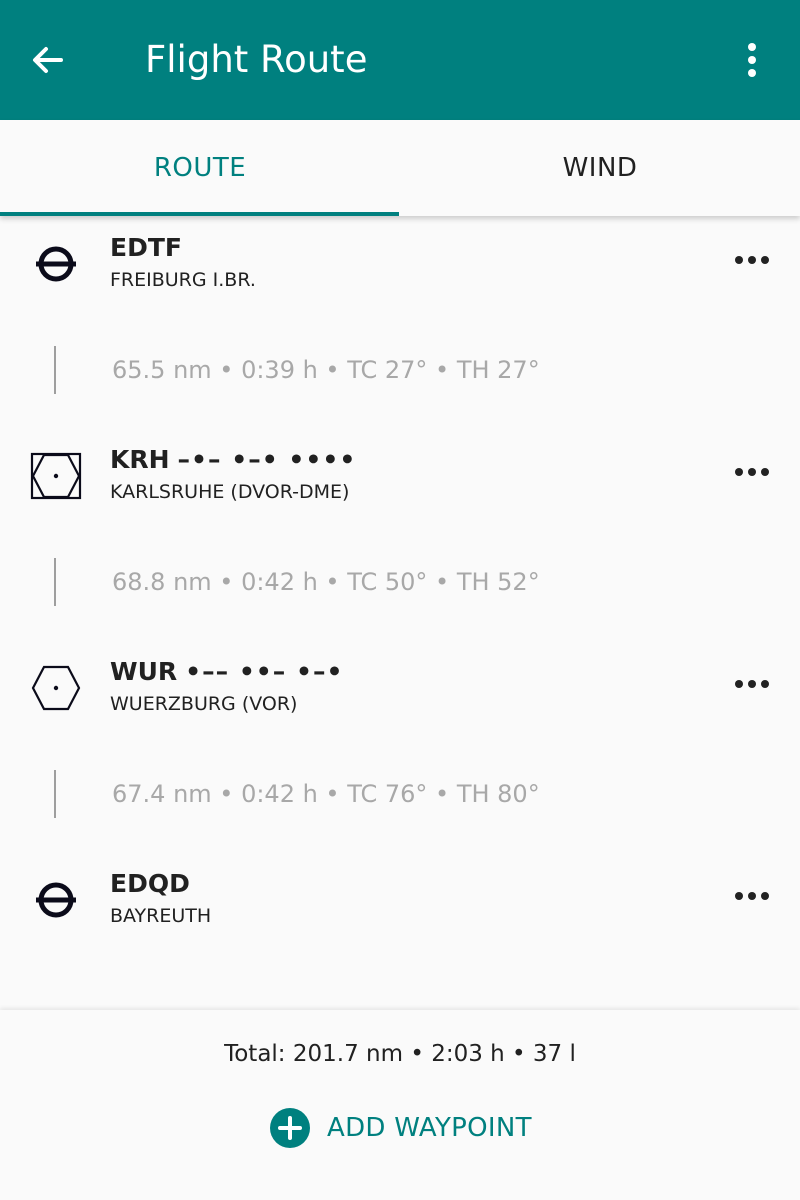 This screenshot has height=1200, width=800. What do you see at coordinates (56, 476) in the screenshot?
I see `dvor-dme-icon` at bounding box center [56, 476].